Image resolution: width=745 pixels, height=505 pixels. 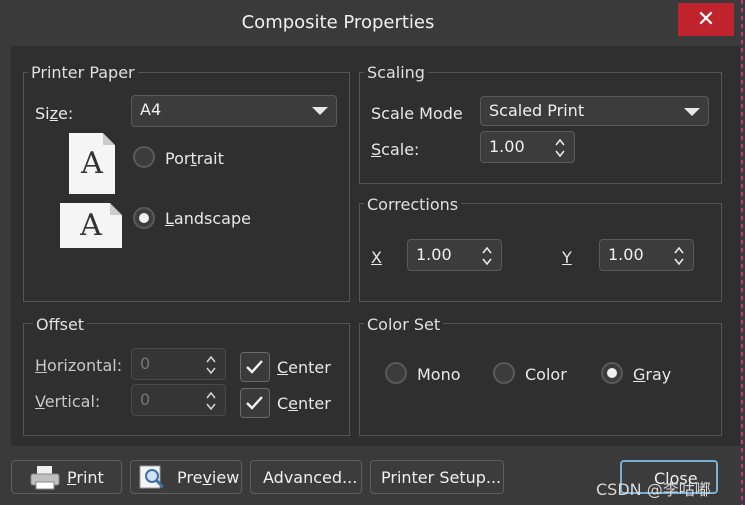 What do you see at coordinates (504, 373) in the screenshot?
I see `color-radio` at bounding box center [504, 373].